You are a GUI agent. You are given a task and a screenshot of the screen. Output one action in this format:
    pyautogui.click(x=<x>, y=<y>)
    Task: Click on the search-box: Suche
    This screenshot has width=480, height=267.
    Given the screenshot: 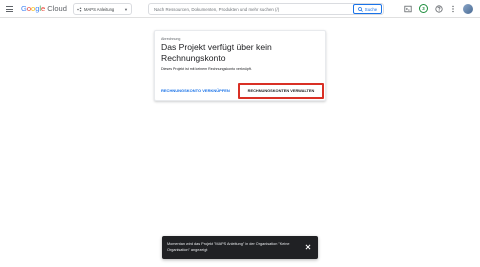 What is the action you would take?
    pyautogui.click(x=266, y=9)
    